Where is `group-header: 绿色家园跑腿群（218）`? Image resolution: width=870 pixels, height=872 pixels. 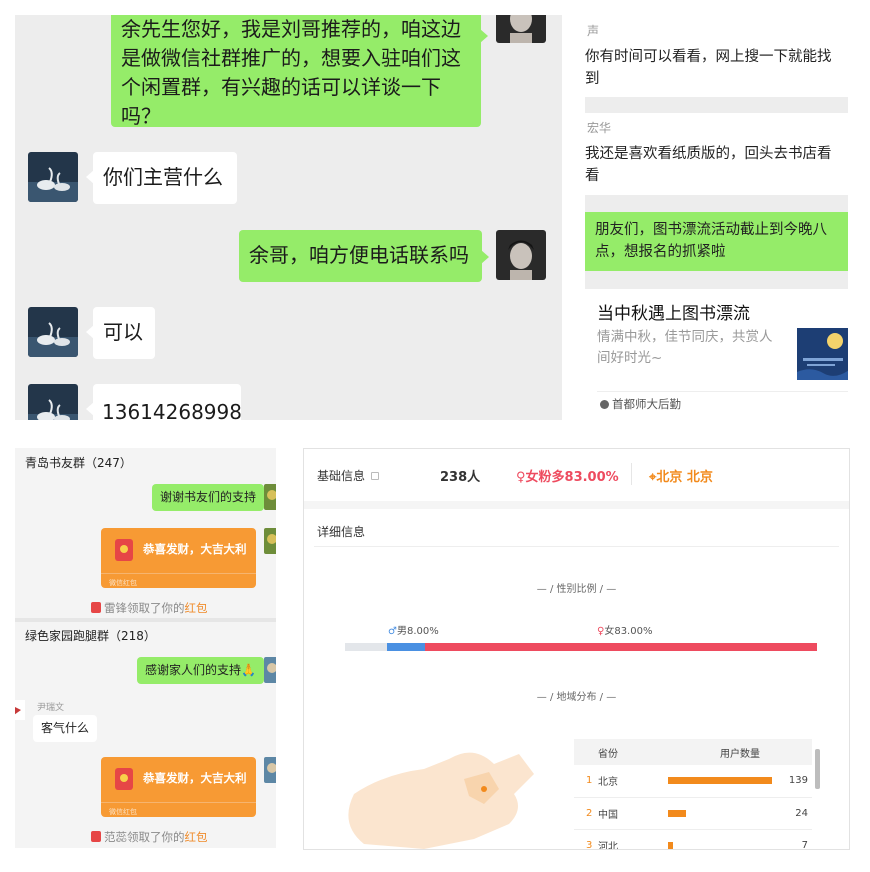
group-header: 绿色家园跑腿群（218） is located at coordinates (145, 635).